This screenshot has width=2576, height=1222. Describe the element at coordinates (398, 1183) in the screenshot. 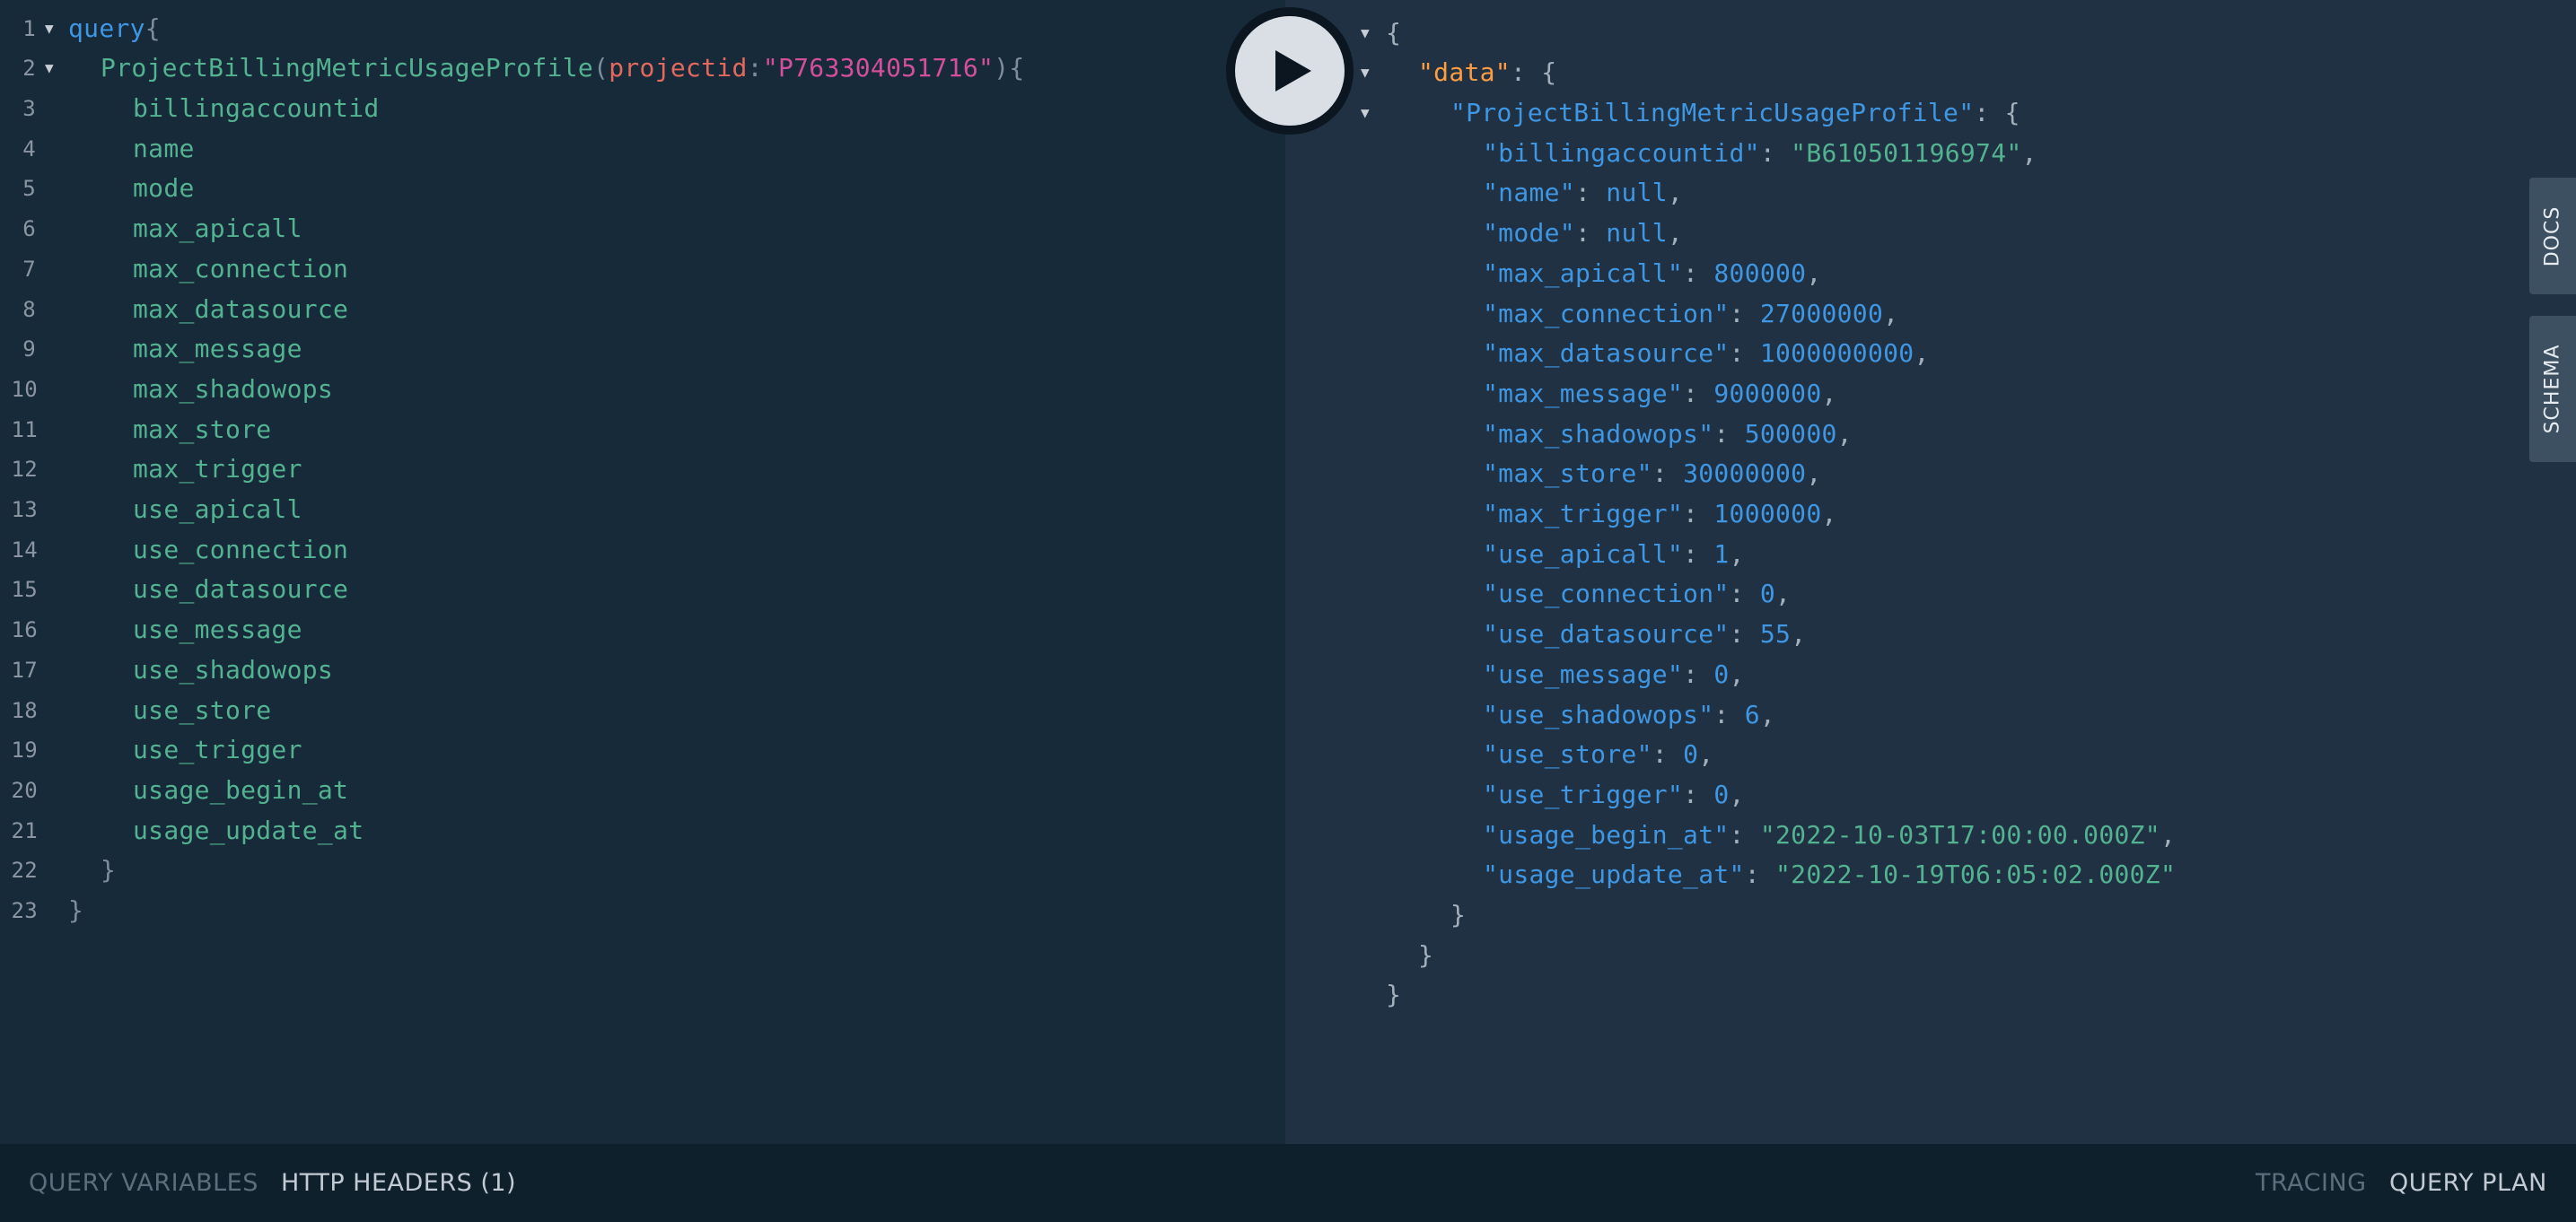

I see `http-headers-tab: HTTP HEADERS (1)` at that location.